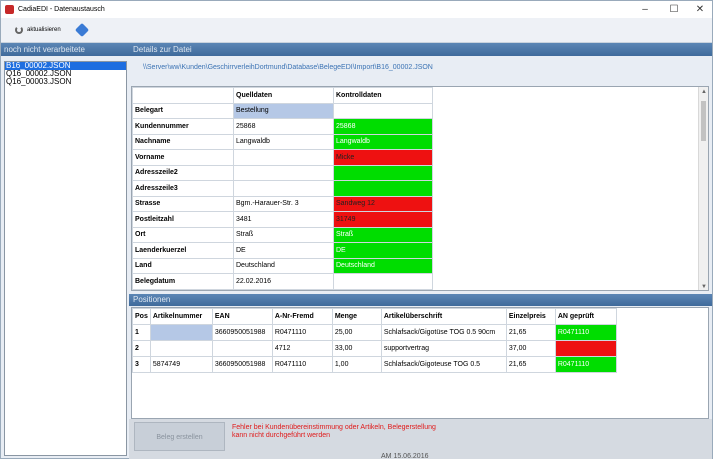 The image size is (713, 460). Describe the element at coordinates (183, 110) in the screenshot. I see `field-label: Belegart` at that location.